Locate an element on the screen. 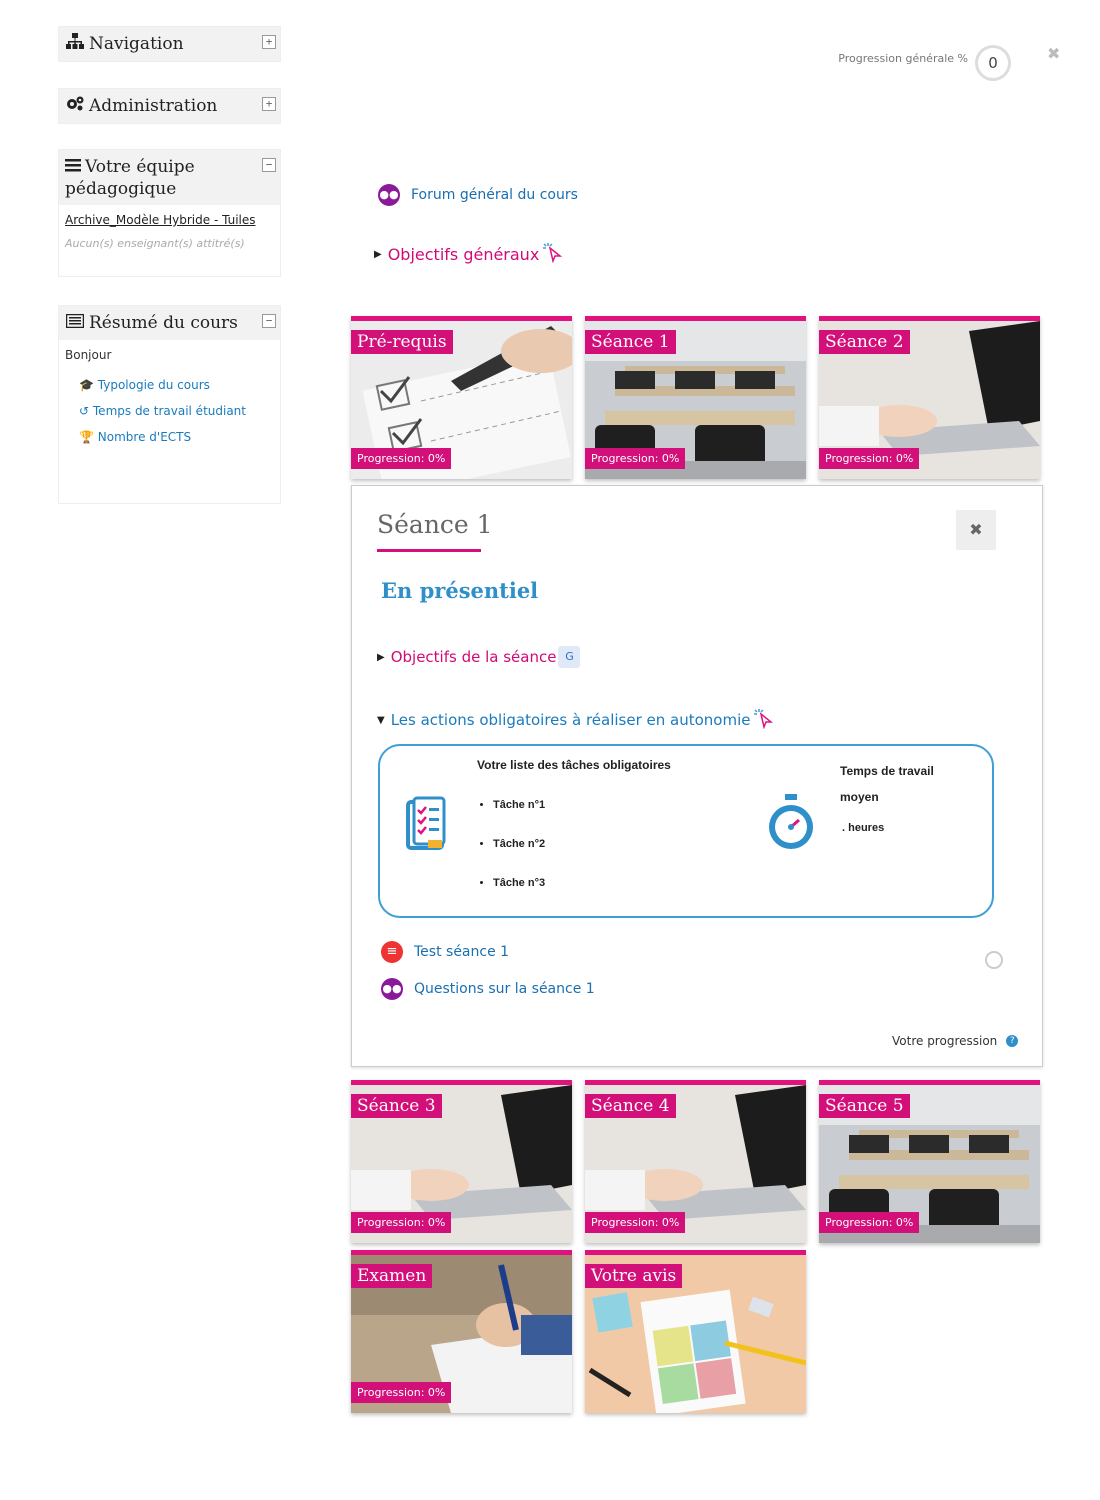 This screenshot has height=1500, width=1100. tasks-title: Votre liste des tâches obligatoires is located at coordinates (574, 765).